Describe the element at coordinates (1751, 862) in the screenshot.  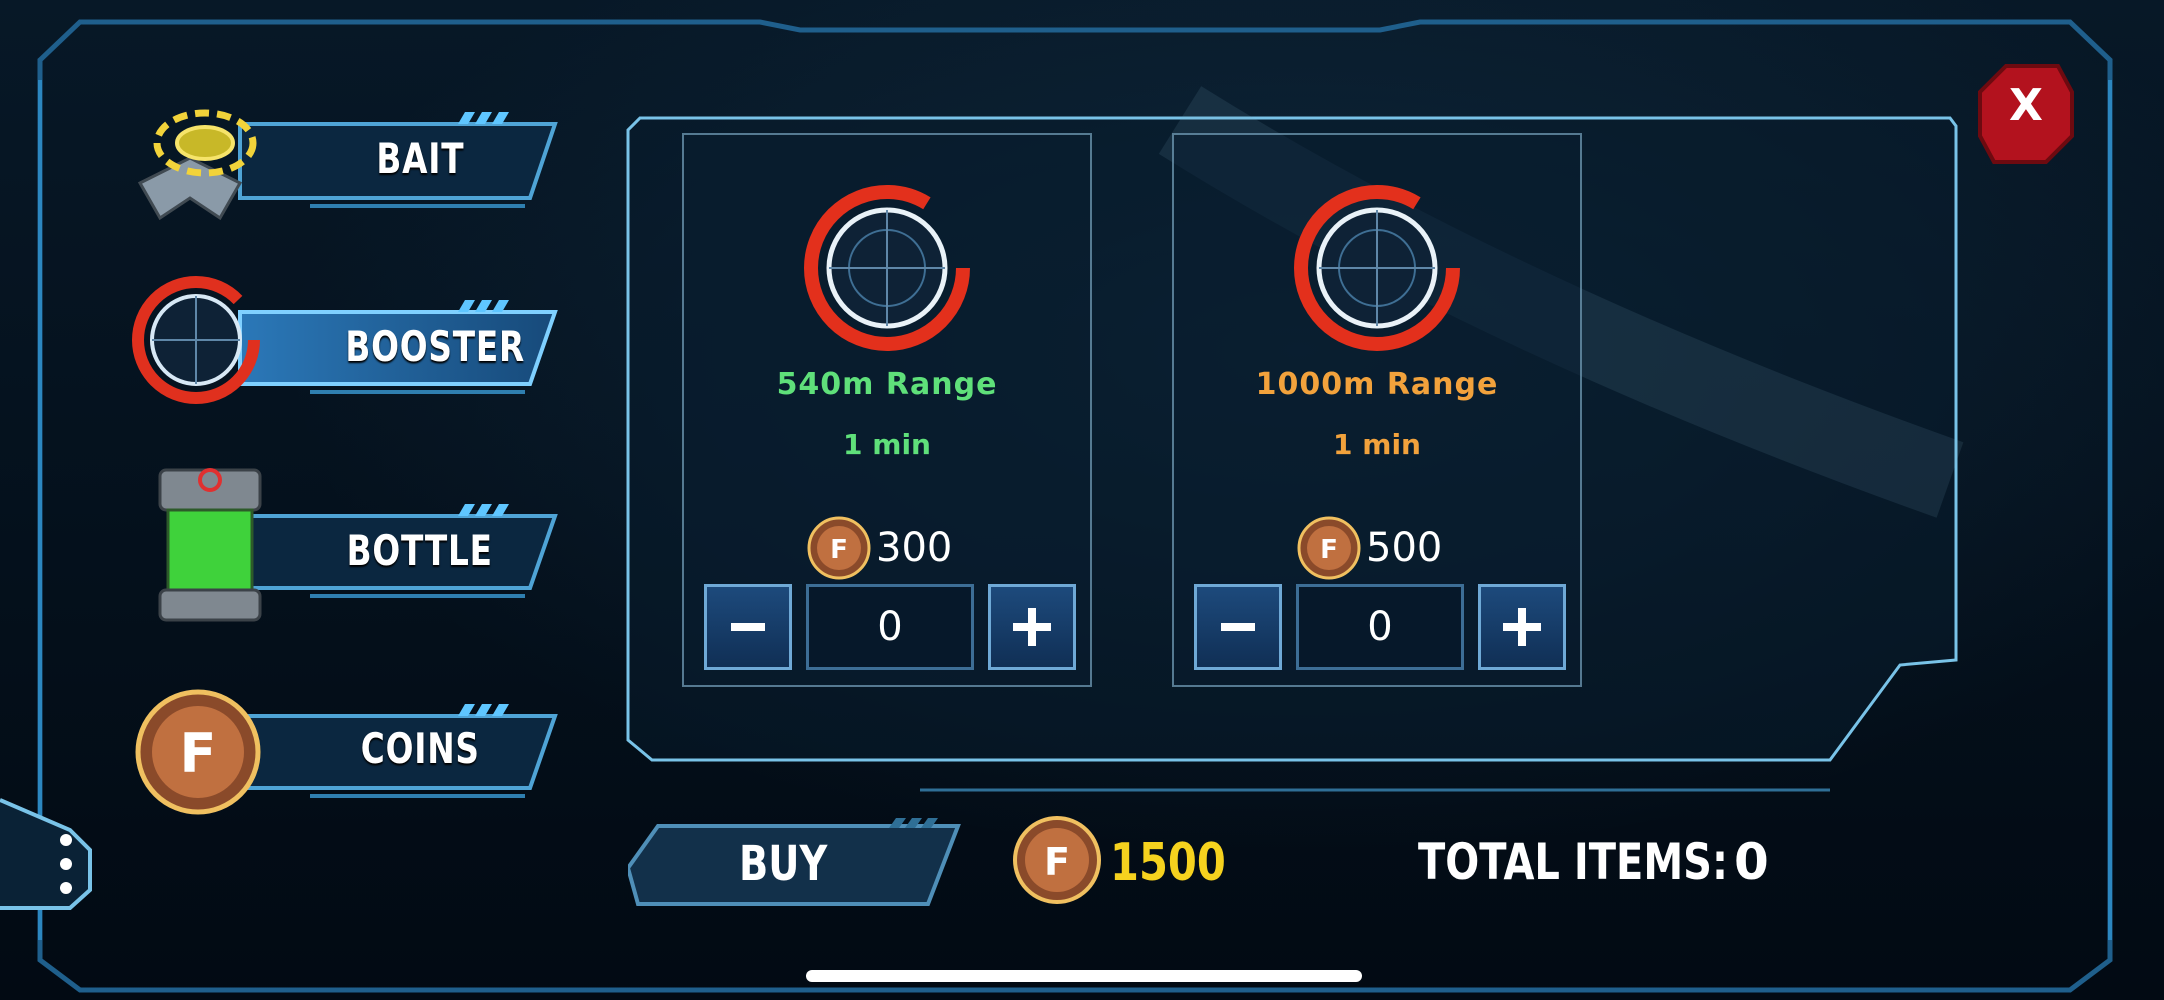
I see `total-items-value: 0` at that location.